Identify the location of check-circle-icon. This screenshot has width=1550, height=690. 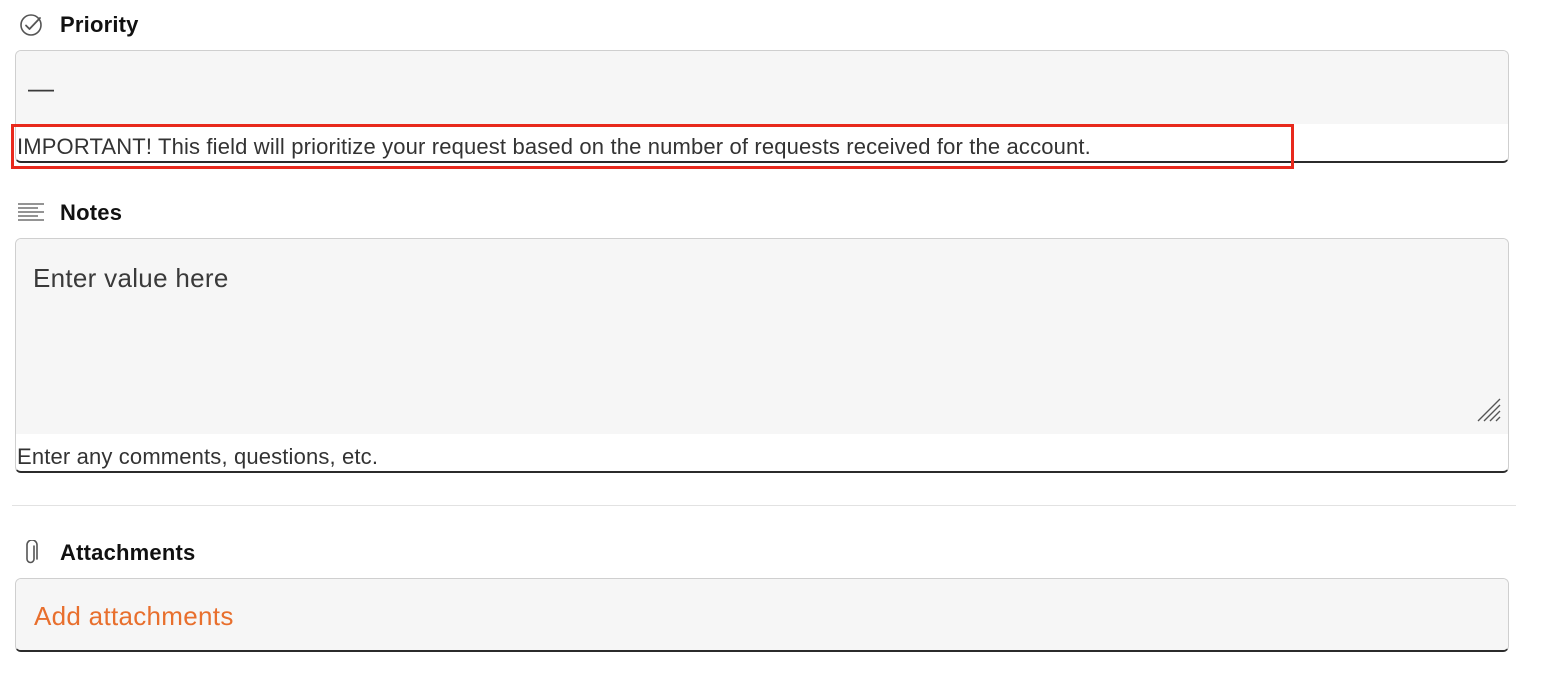
(31, 25).